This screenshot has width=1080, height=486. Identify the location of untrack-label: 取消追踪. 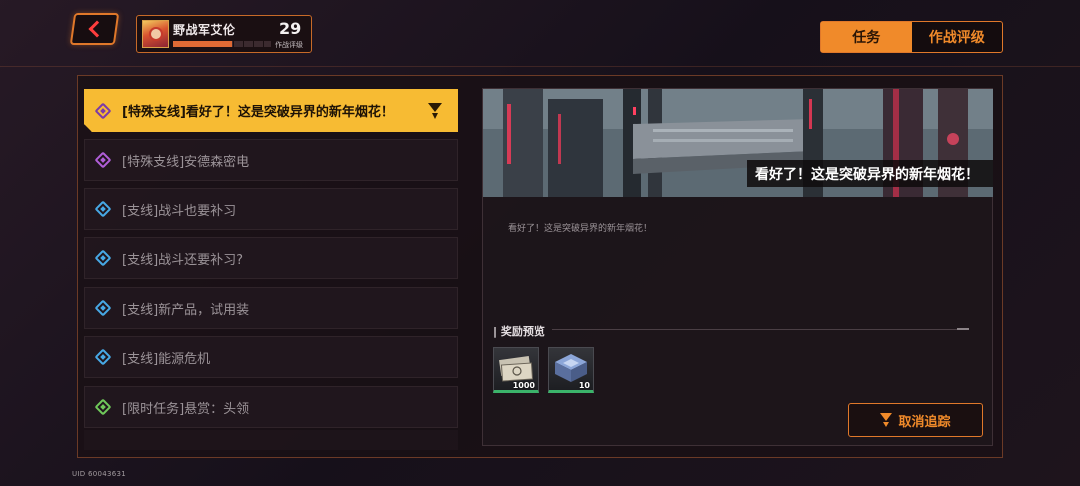
(924, 422).